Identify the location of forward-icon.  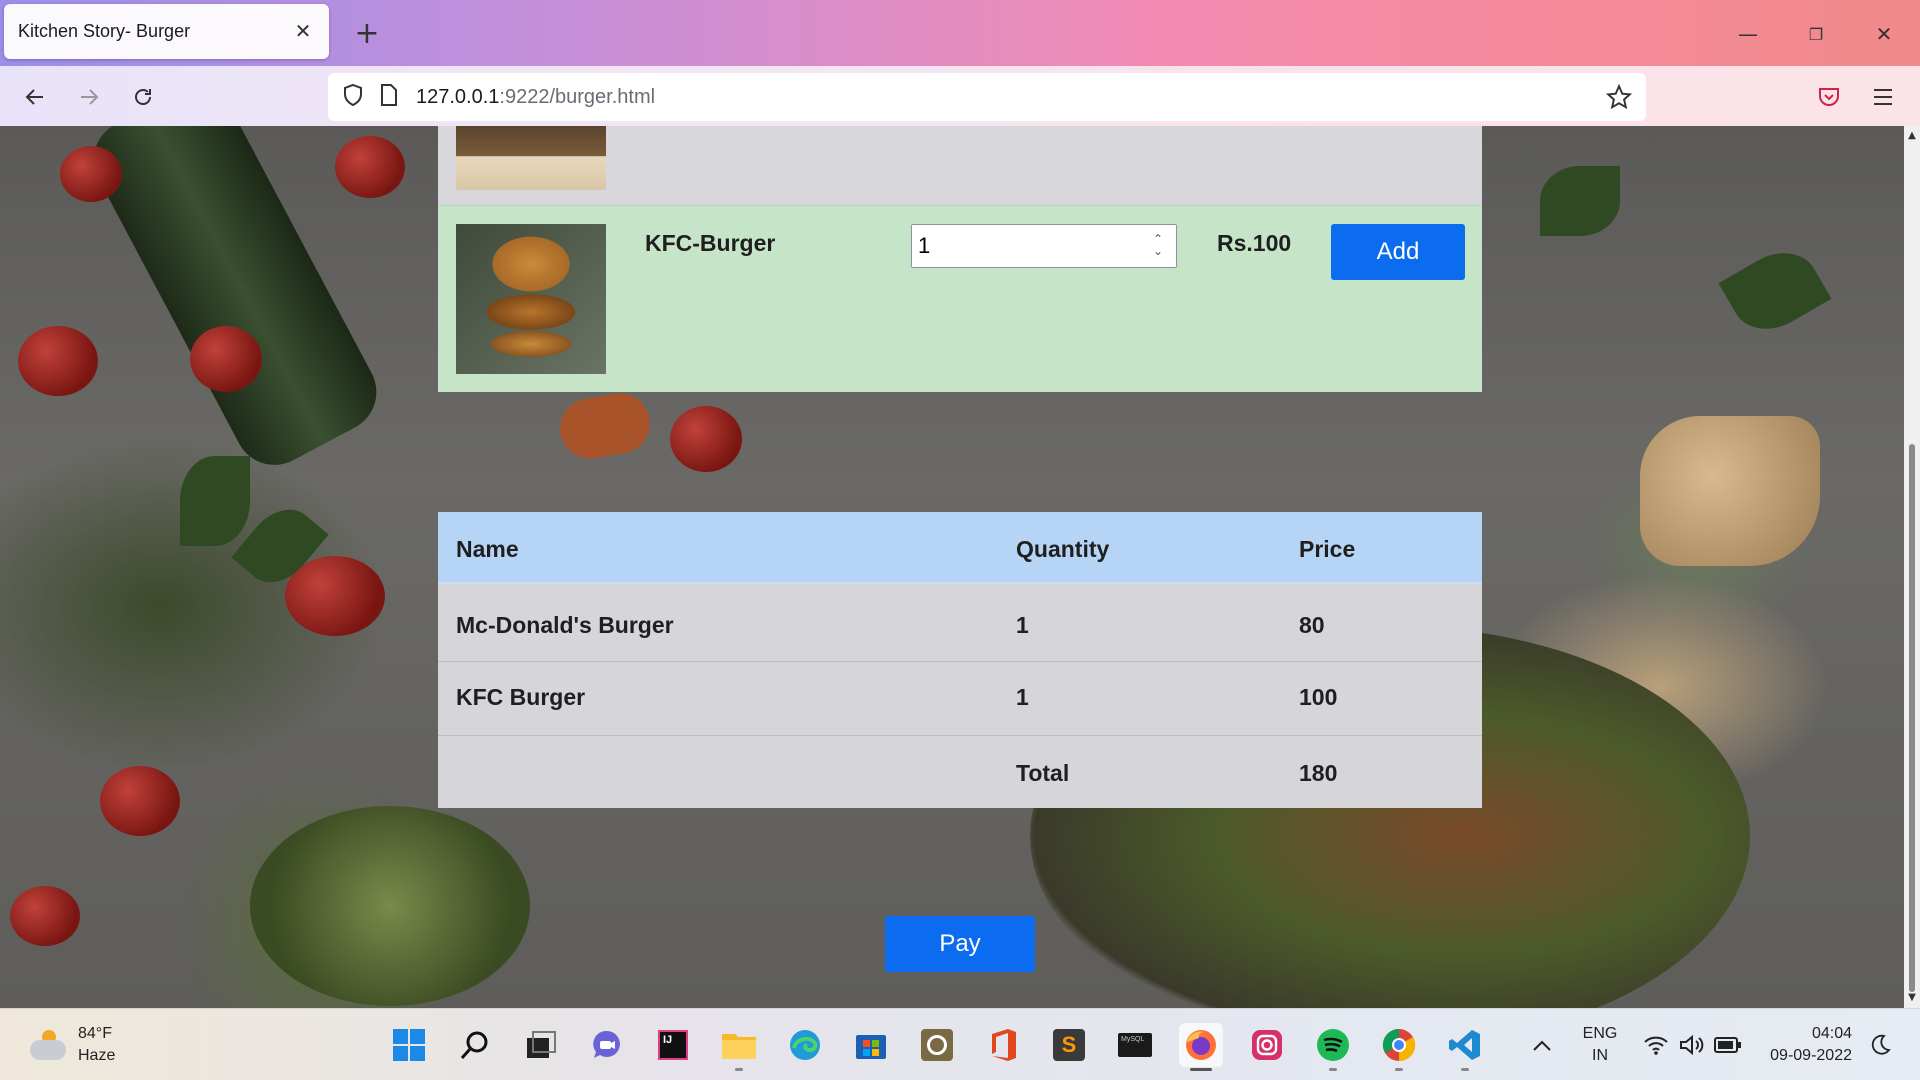
(89, 97).